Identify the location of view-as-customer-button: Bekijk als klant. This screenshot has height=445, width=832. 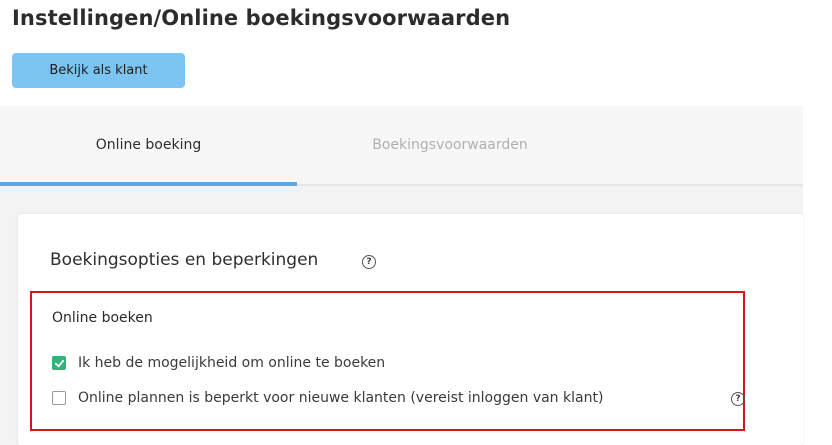
(98, 70).